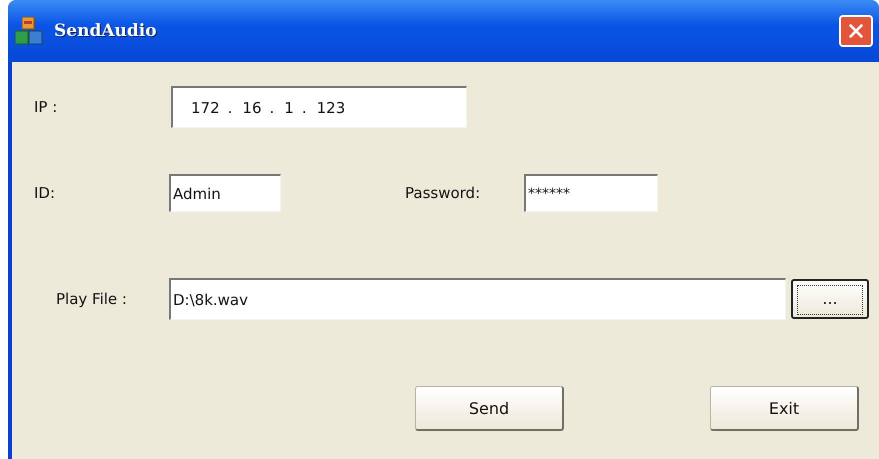 This screenshot has width=879, height=459. What do you see at coordinates (489, 408) in the screenshot?
I see `send-button: Send` at bounding box center [489, 408].